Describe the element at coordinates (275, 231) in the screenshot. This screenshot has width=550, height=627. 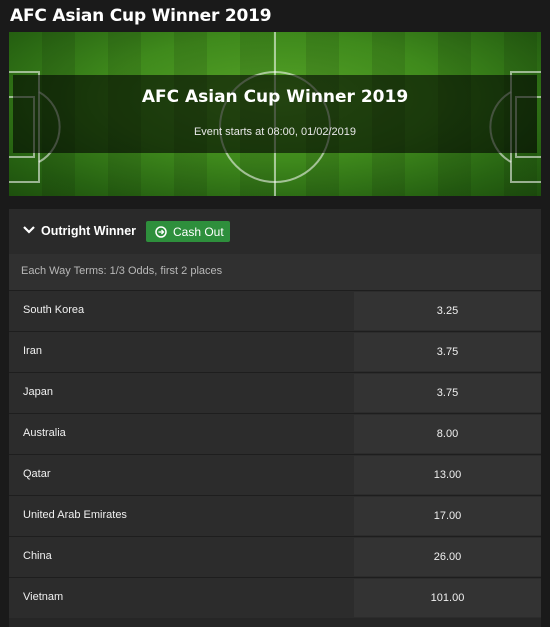
I see `market-header: Outright Winner Cash Out` at that location.